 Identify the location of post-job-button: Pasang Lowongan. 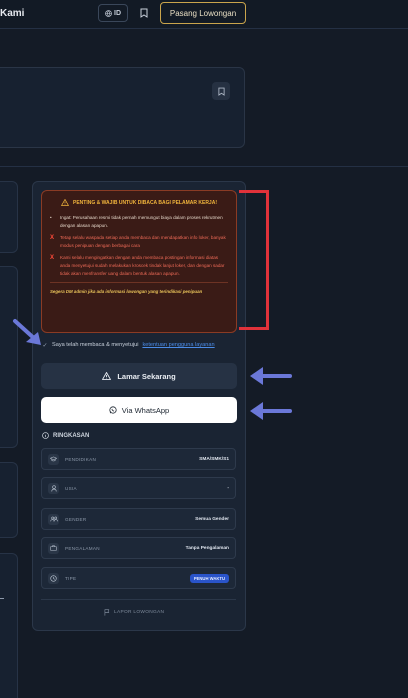
(203, 13).